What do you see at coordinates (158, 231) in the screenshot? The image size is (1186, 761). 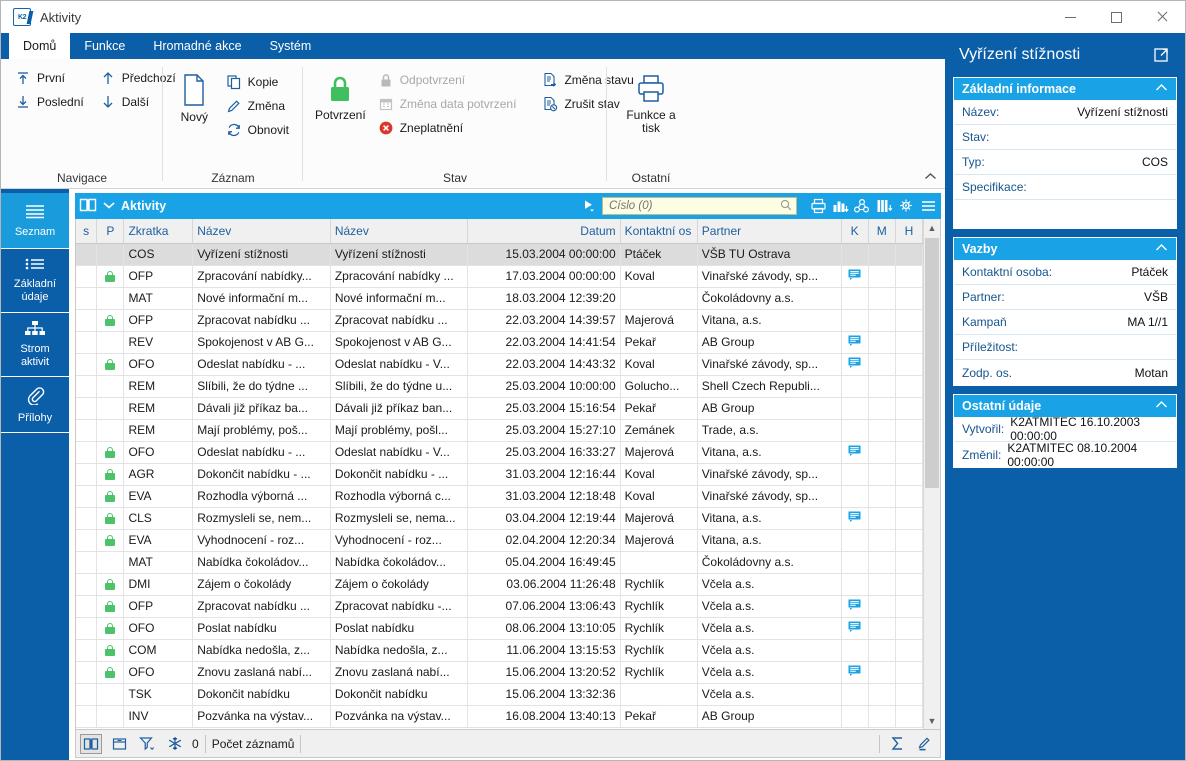 I see `column-header-zkratka: Zkratka` at bounding box center [158, 231].